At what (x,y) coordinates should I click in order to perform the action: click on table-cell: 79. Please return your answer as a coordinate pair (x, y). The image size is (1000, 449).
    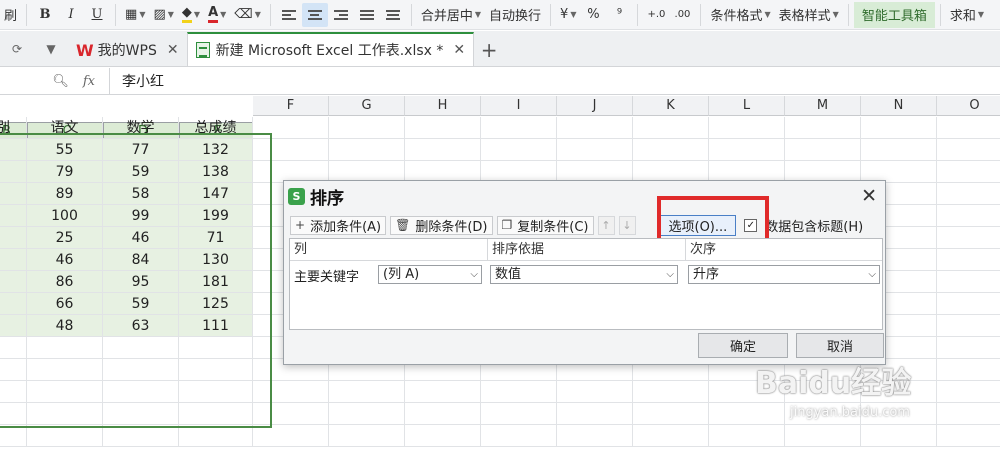
    Looking at the image, I should click on (65, 172).